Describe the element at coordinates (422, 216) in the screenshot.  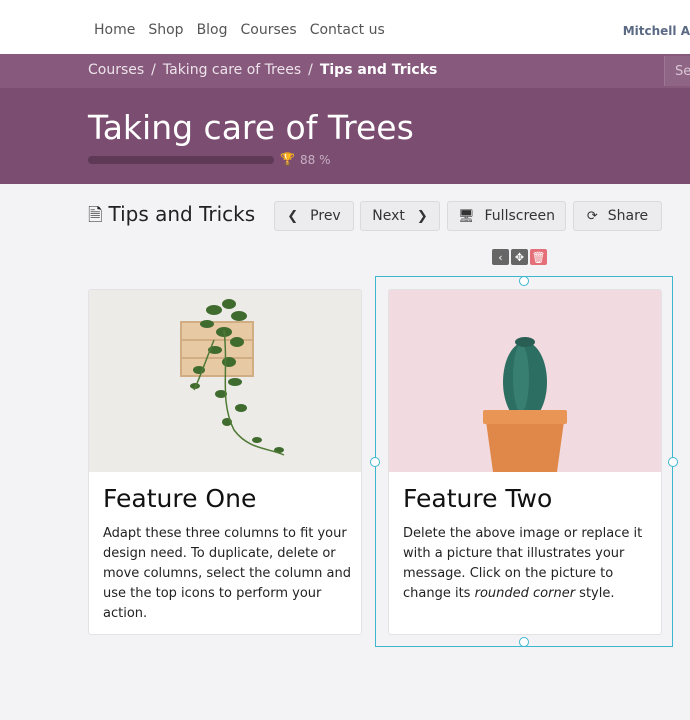
I see `chevron-right-icon: ❯` at that location.